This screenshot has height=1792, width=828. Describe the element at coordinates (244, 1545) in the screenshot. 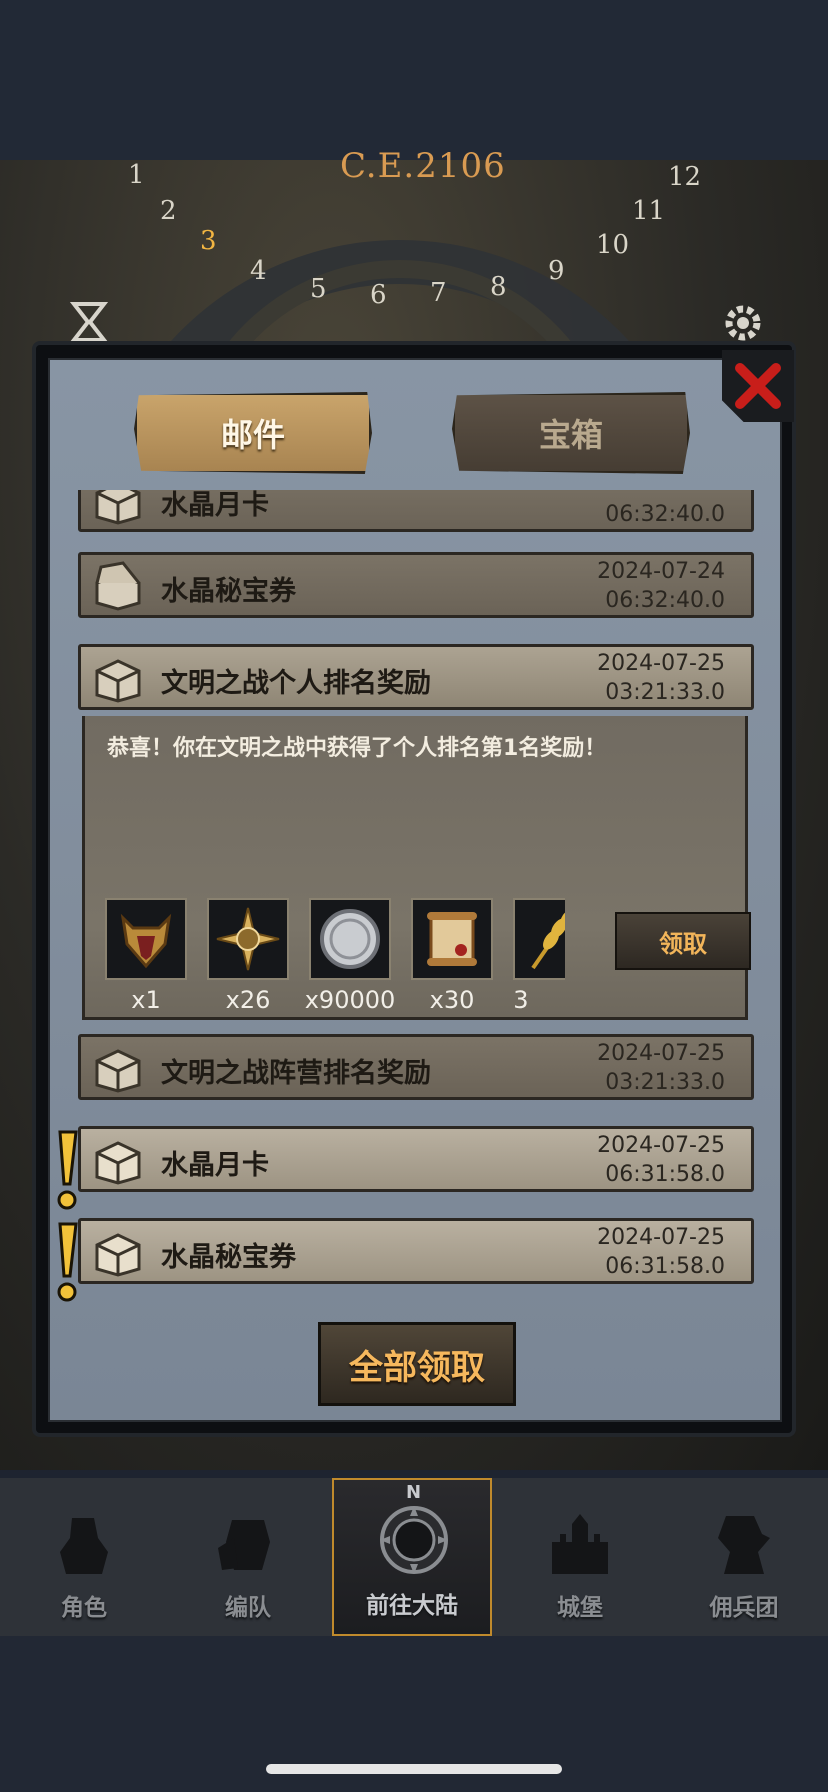

I see `helmet-shield-icon` at that location.